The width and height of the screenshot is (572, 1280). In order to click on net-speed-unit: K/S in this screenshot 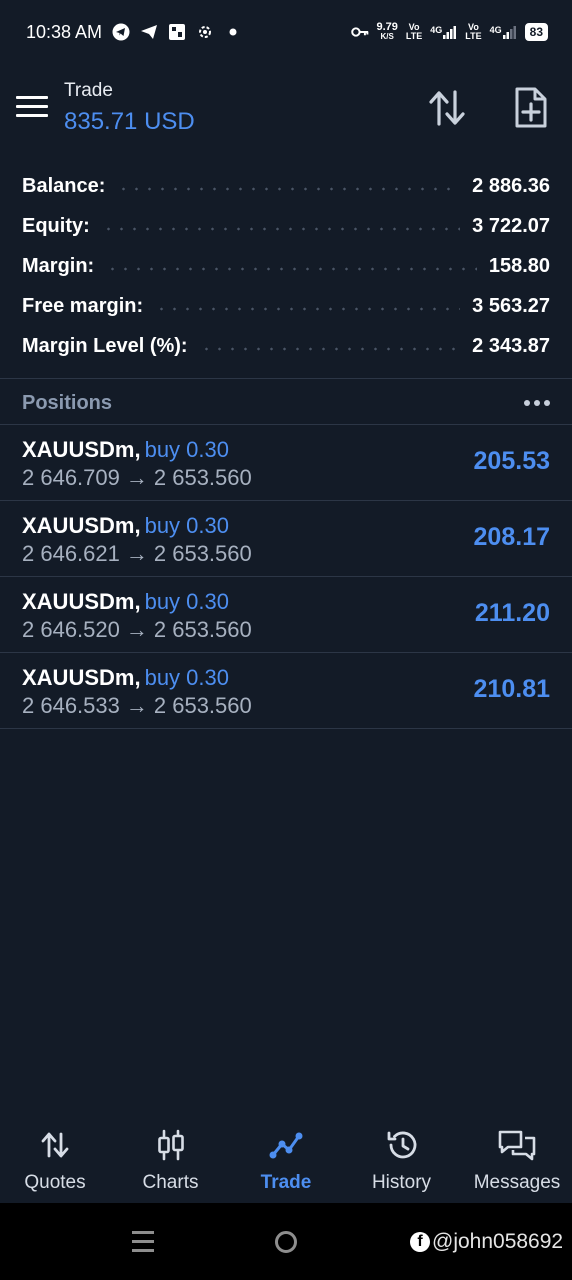, I will do `click(387, 36)`.